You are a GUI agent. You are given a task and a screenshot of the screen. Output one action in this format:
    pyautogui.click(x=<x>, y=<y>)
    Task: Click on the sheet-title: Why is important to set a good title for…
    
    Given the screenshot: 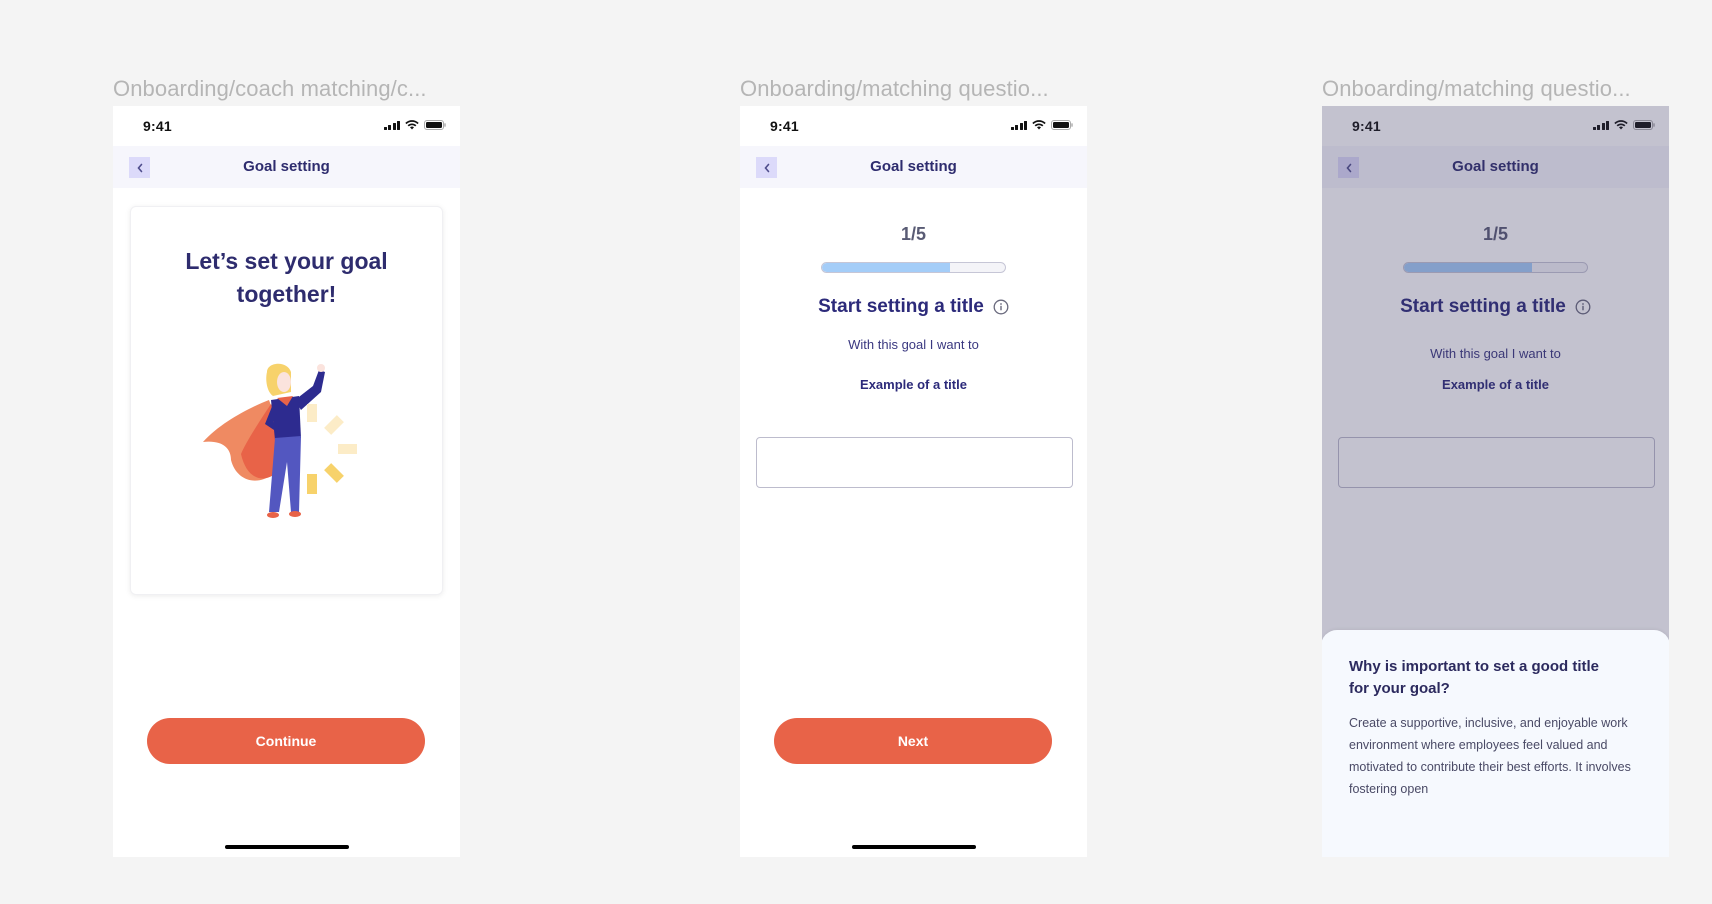 What is the action you would take?
    pyautogui.click(x=1474, y=677)
    